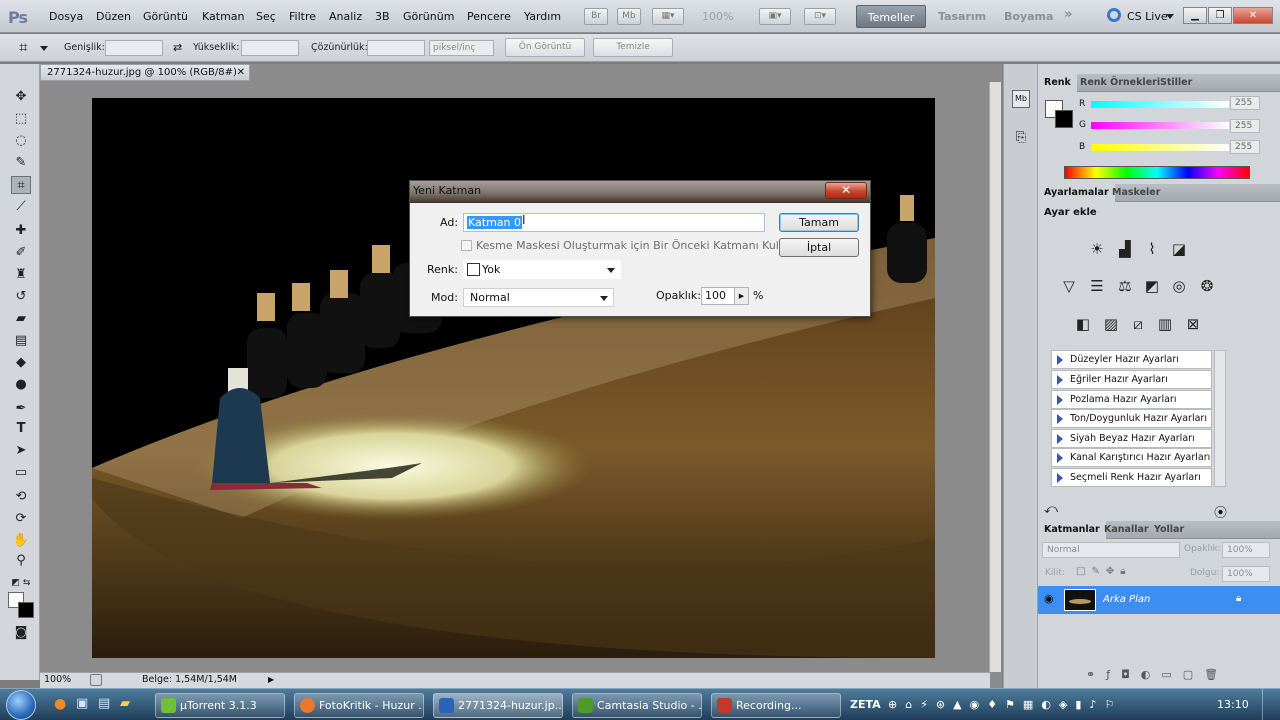 The image size is (1280, 720). I want to click on lock-icons: □✎✥🔒︎, so click(1104, 571).